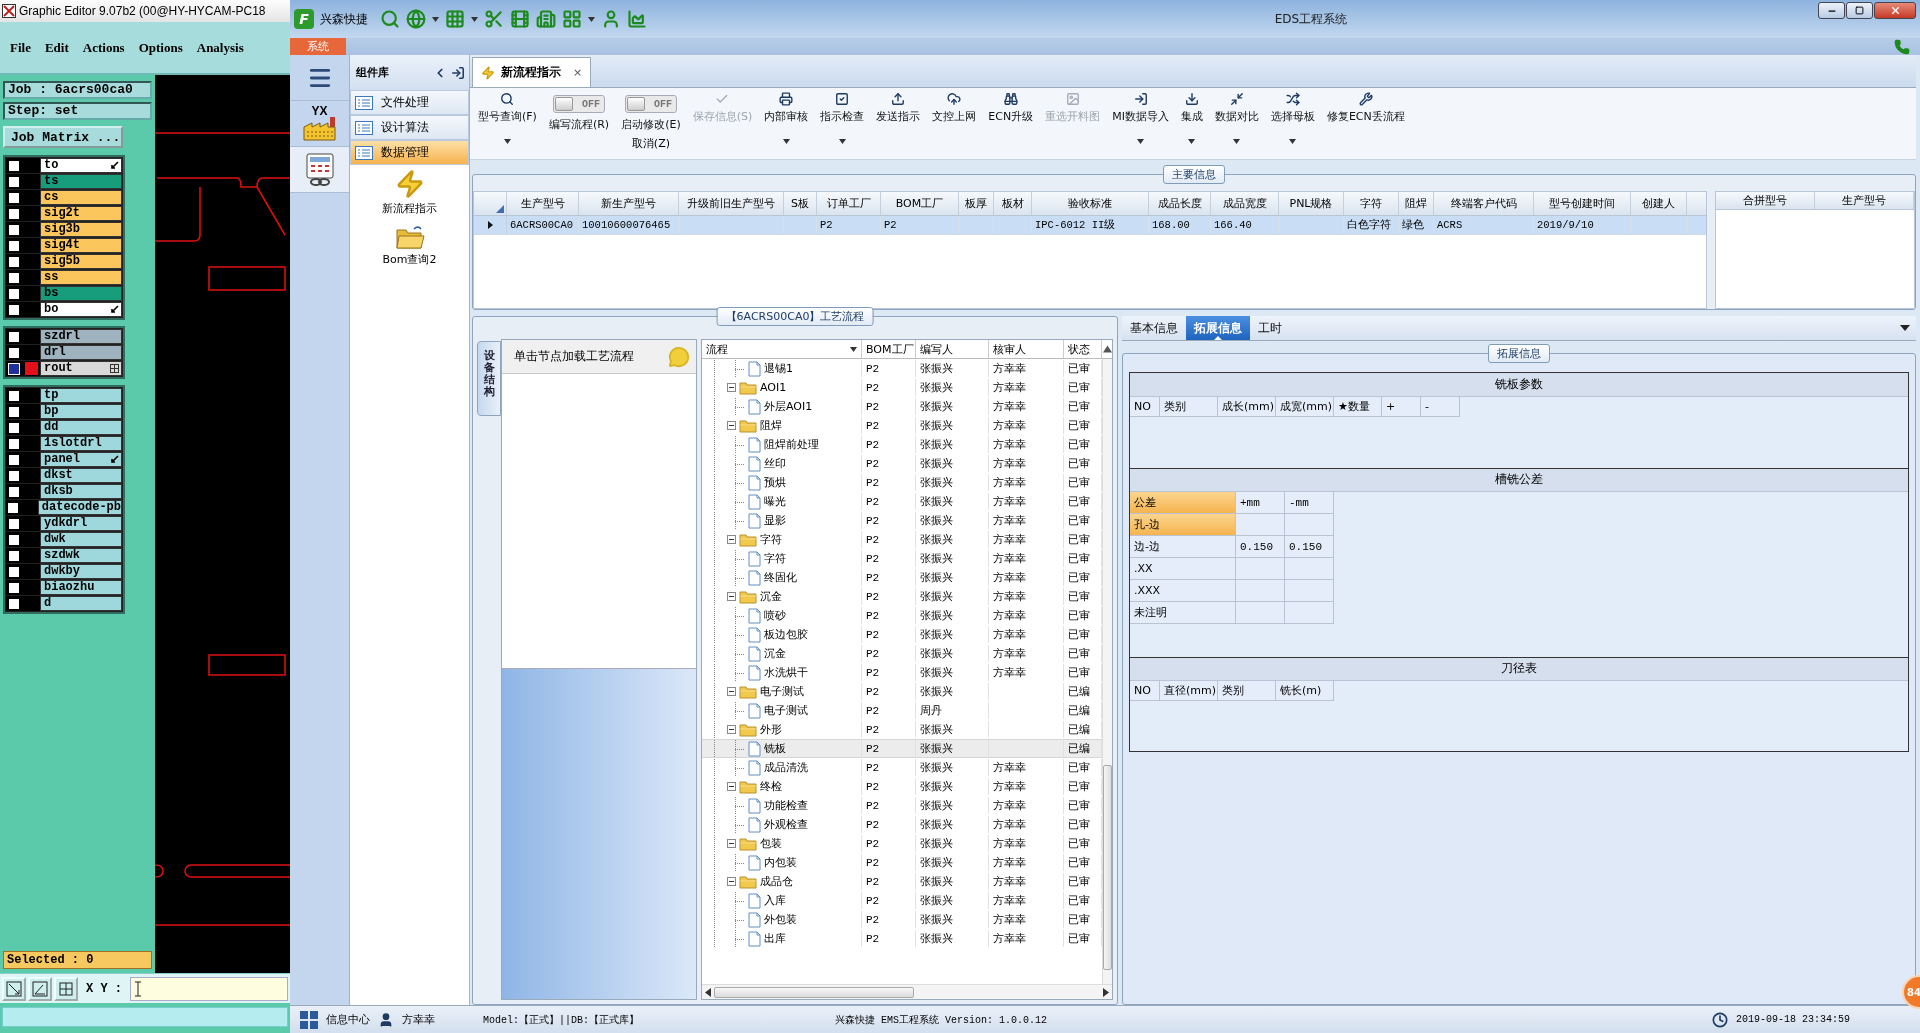 Image resolution: width=1920 pixels, height=1033 pixels. What do you see at coordinates (1090, 225) in the screenshot?
I see `table-row: 6ACRS00CA0 10010600076465 P2 P2 IPC-6012 II级 168.00 166.40 白色字符 绿色 ACRS 2019/9/10` at bounding box center [1090, 225].